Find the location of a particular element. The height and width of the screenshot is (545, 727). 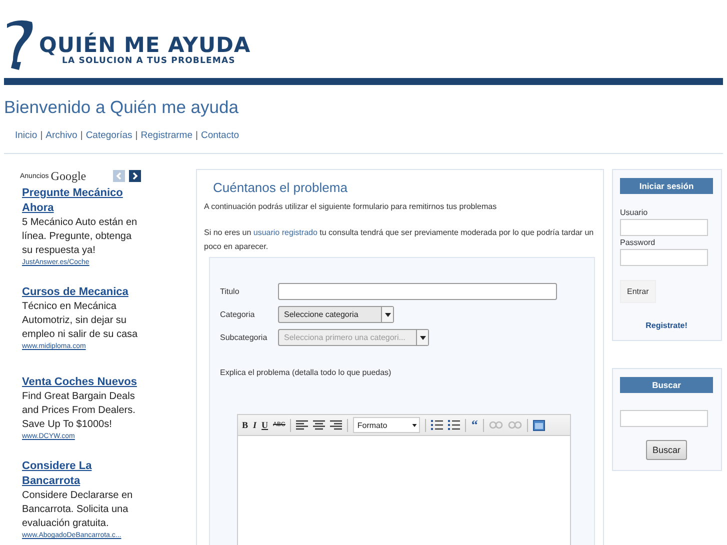

ad-title-link: Venta Coches Nuevos is located at coordinates (82, 382).